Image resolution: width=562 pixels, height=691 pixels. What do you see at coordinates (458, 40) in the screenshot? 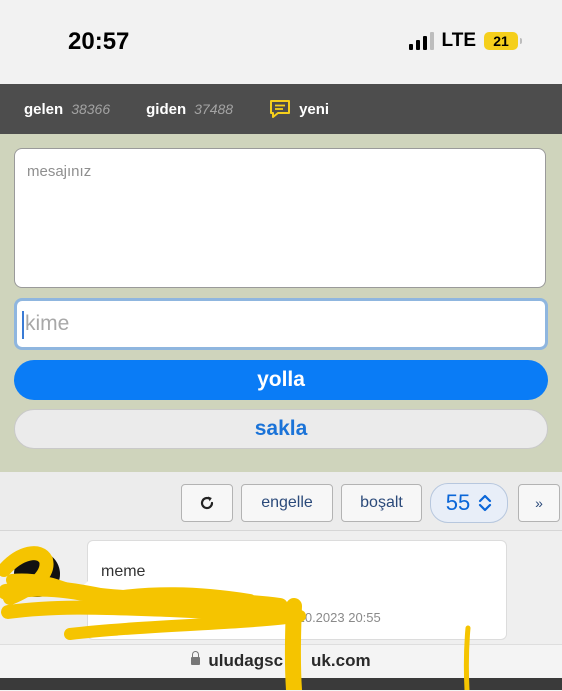
I see `network-type: LTE` at bounding box center [458, 40].